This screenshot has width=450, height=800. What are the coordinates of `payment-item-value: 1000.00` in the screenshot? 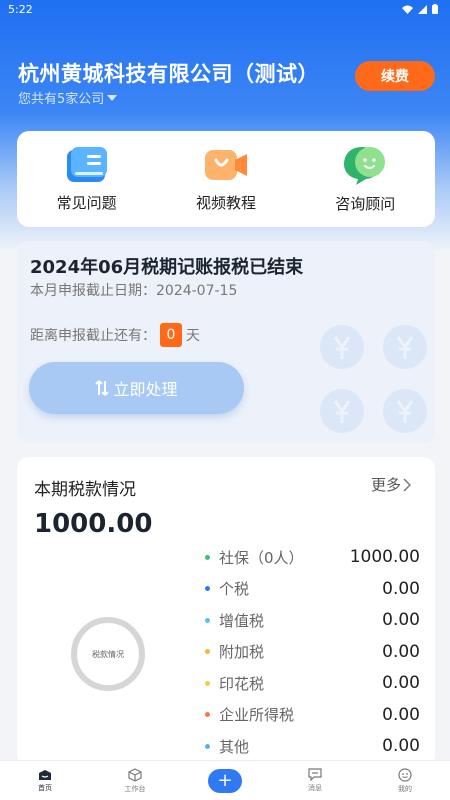 It's located at (384, 557).